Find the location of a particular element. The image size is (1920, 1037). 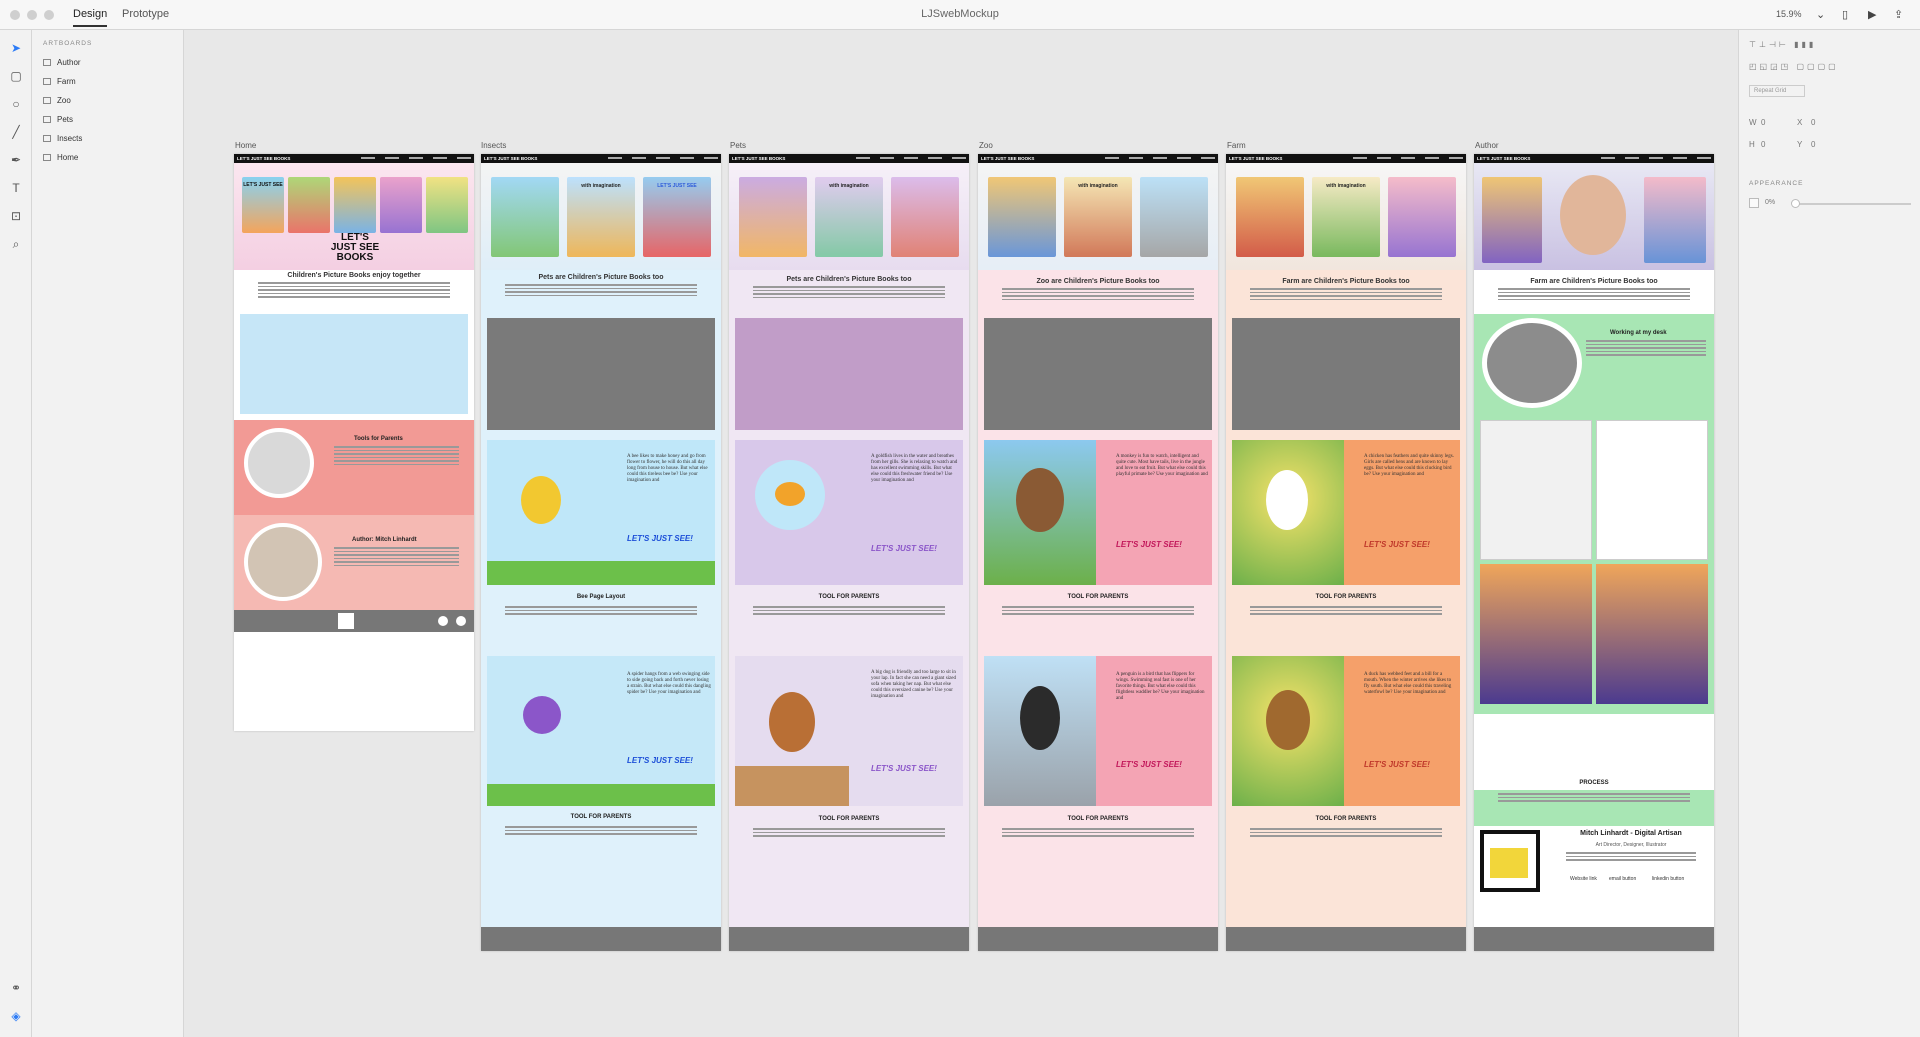

author-photo is located at coordinates (283, 562).